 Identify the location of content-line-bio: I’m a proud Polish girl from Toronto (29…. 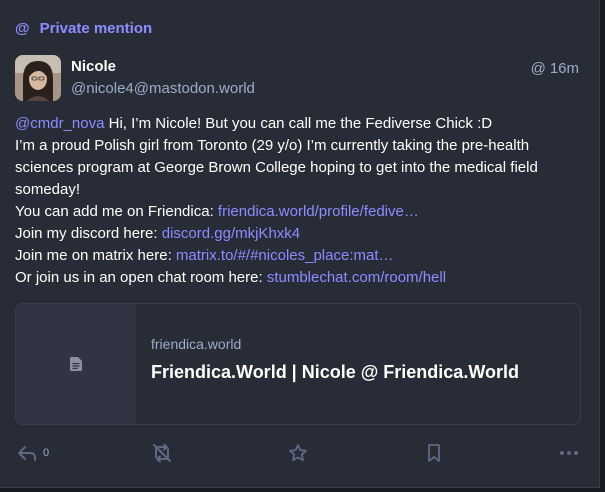
(276, 167).